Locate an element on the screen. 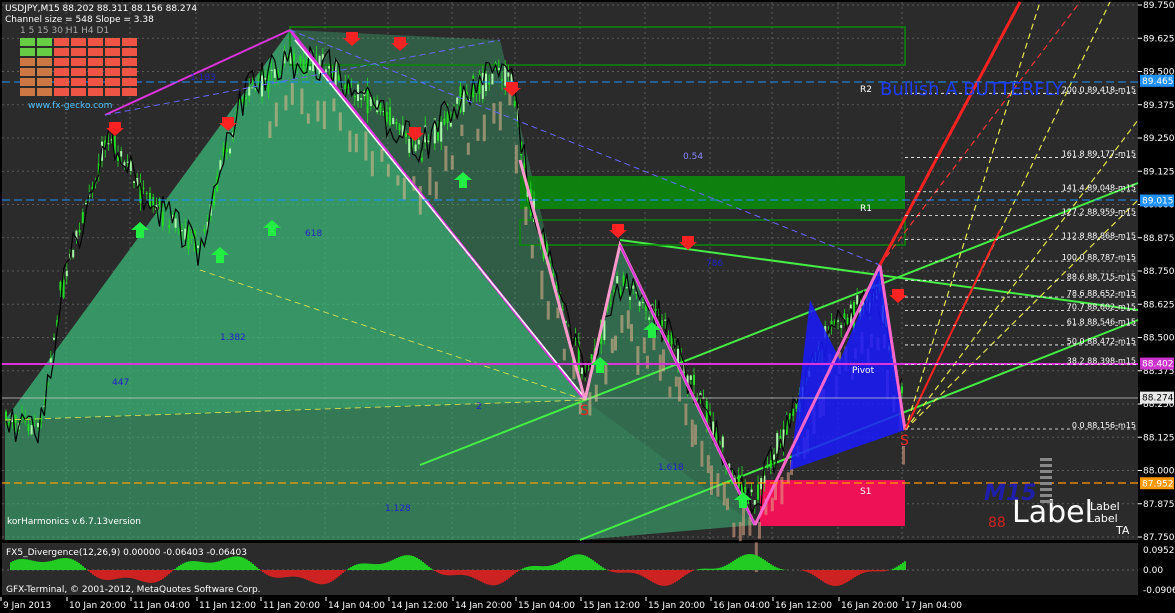  time-tick: 9 Jan 2013 is located at coordinates (27, 606).